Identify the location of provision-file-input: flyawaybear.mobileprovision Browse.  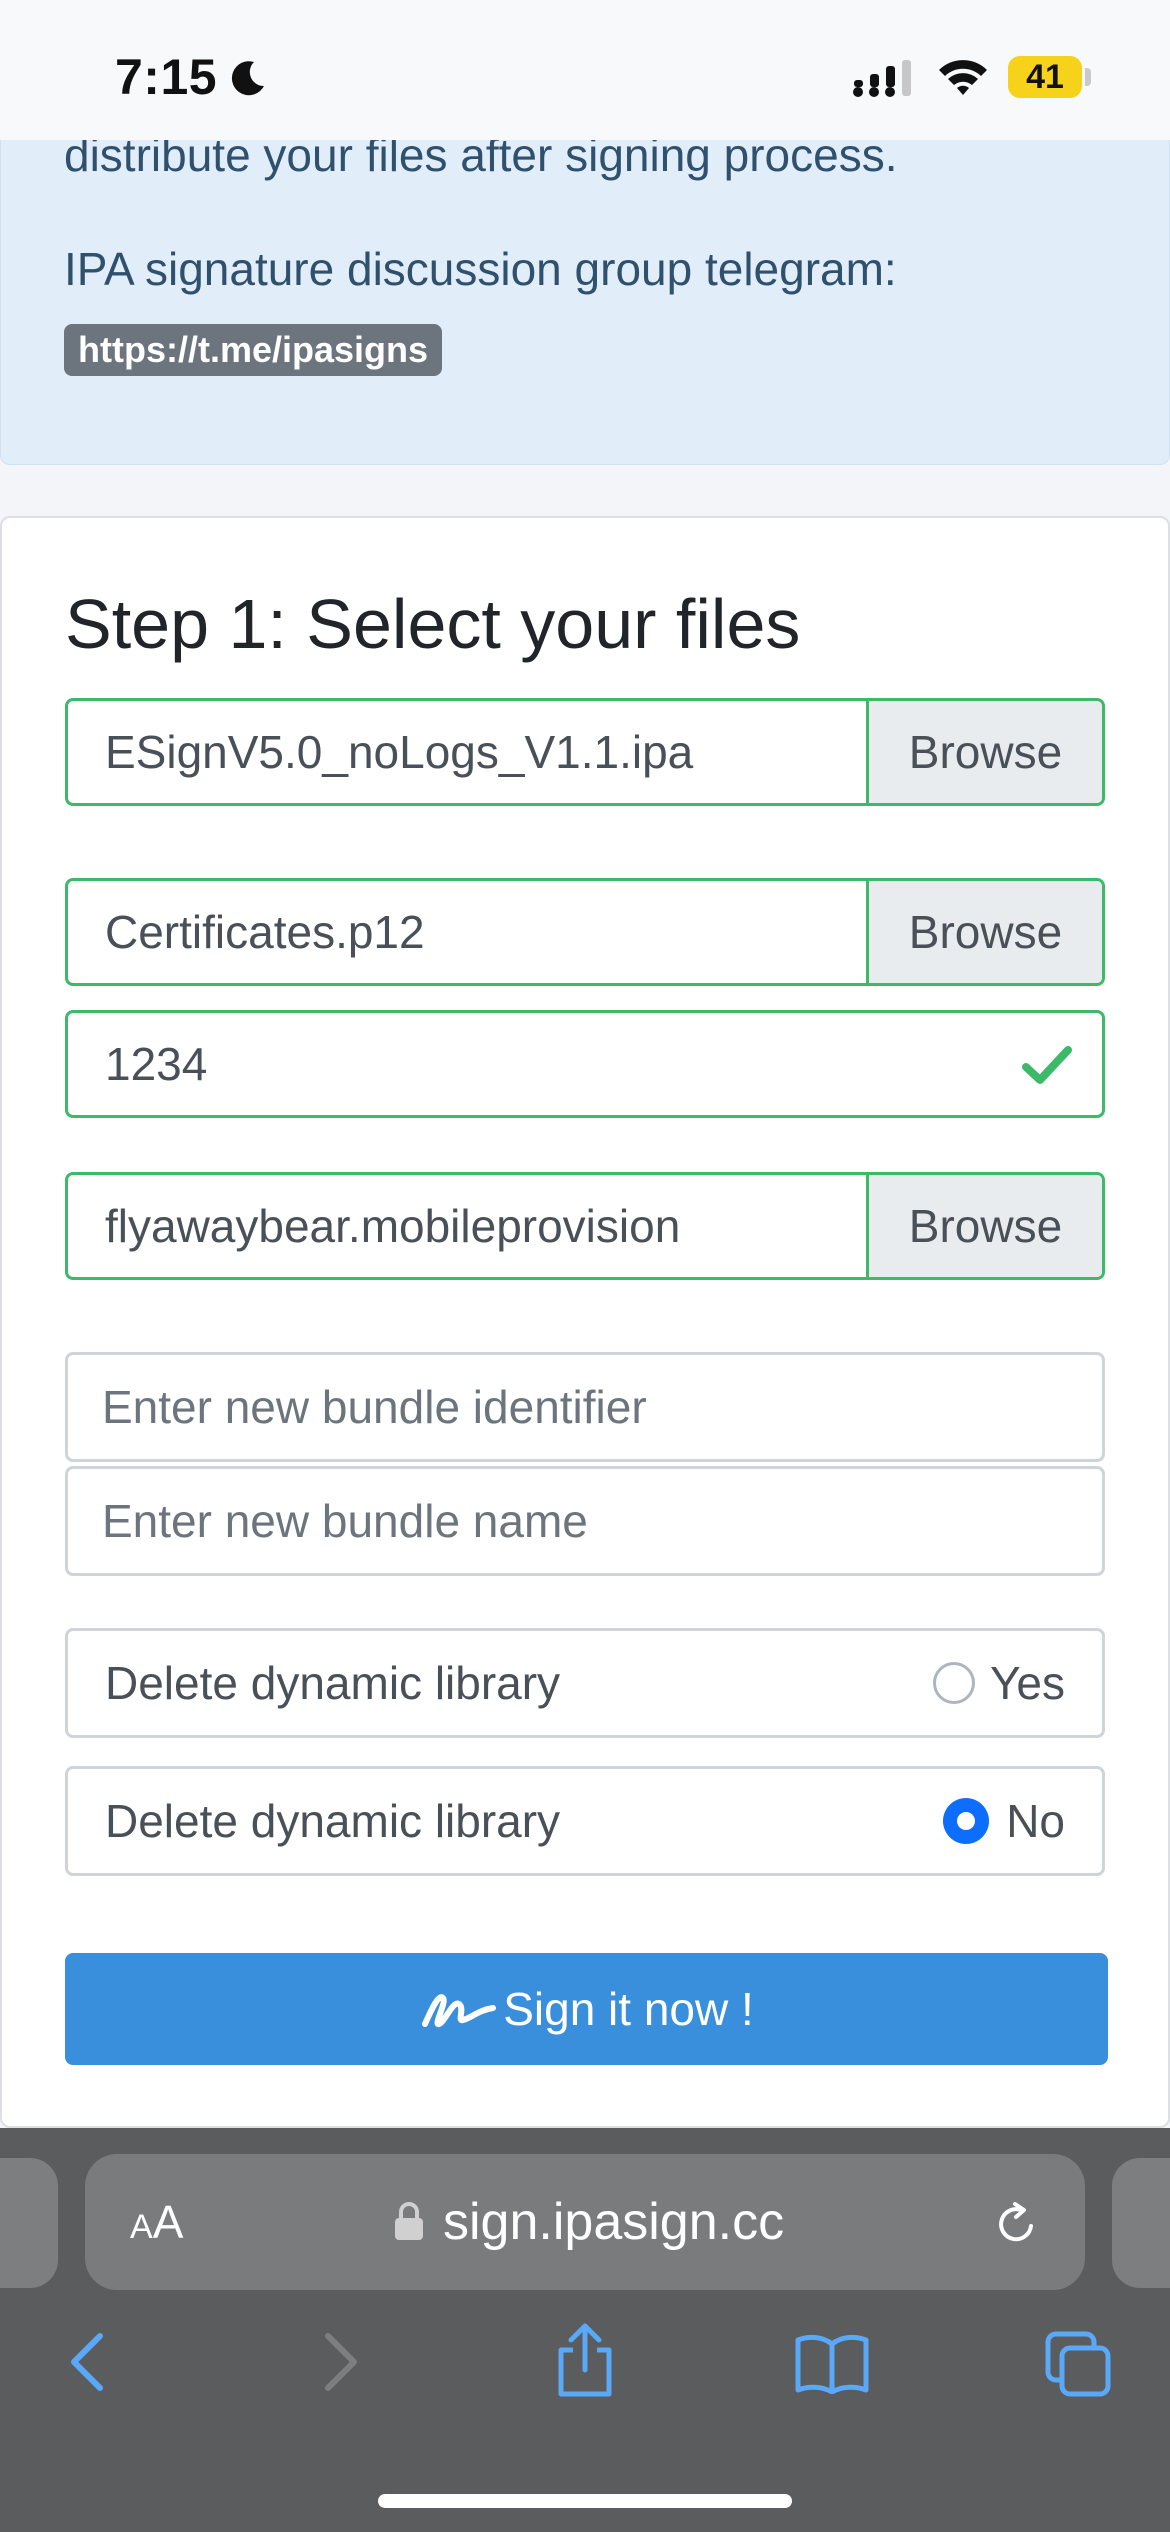
(585, 1226).